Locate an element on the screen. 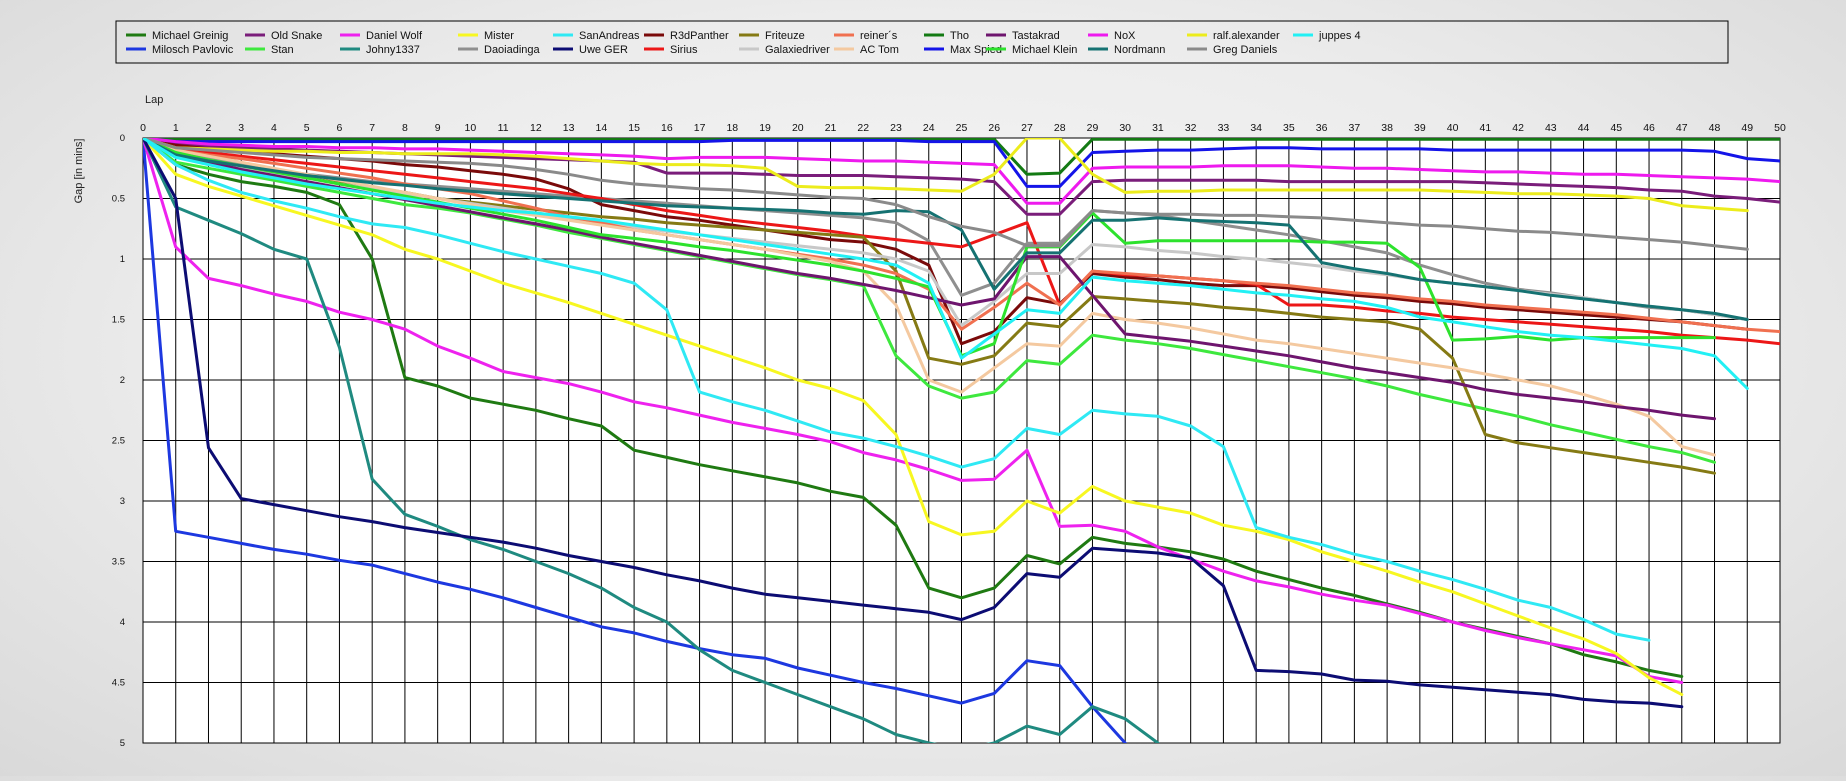 This screenshot has height=781, width=1846. legend-entry-label: Greg Daniels is located at coordinates (1245, 50).